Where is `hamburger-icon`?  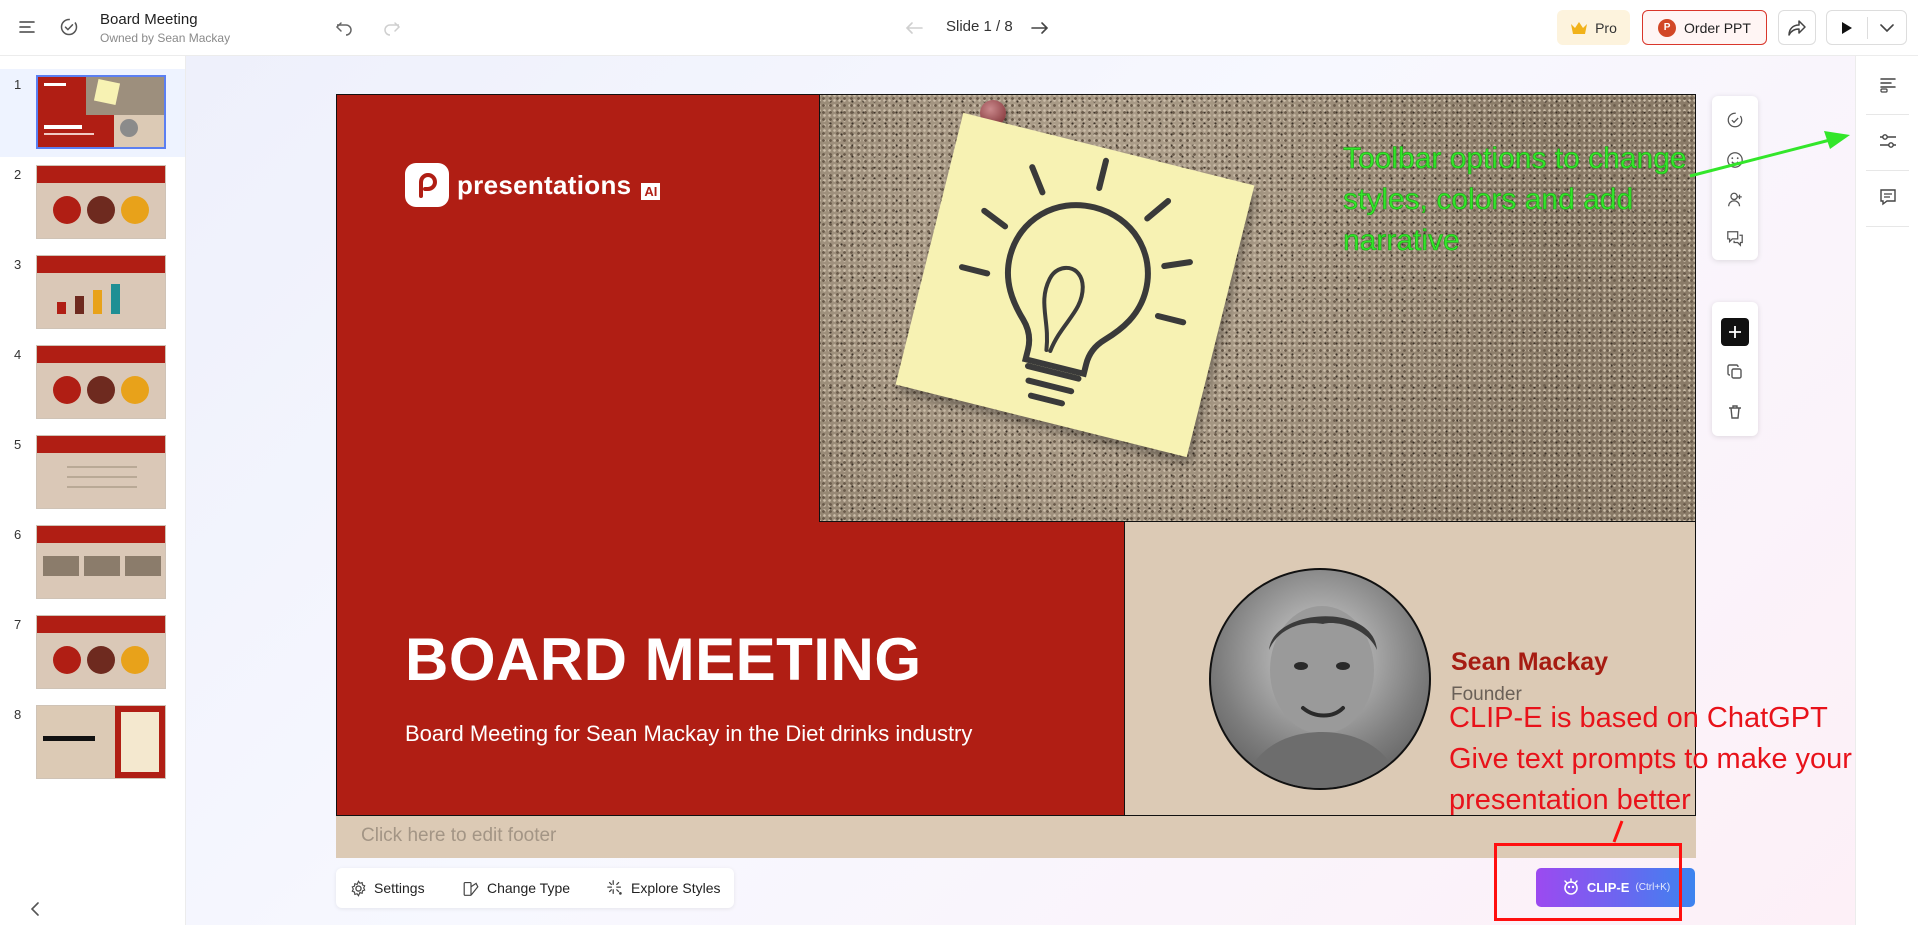 hamburger-icon is located at coordinates (27, 27).